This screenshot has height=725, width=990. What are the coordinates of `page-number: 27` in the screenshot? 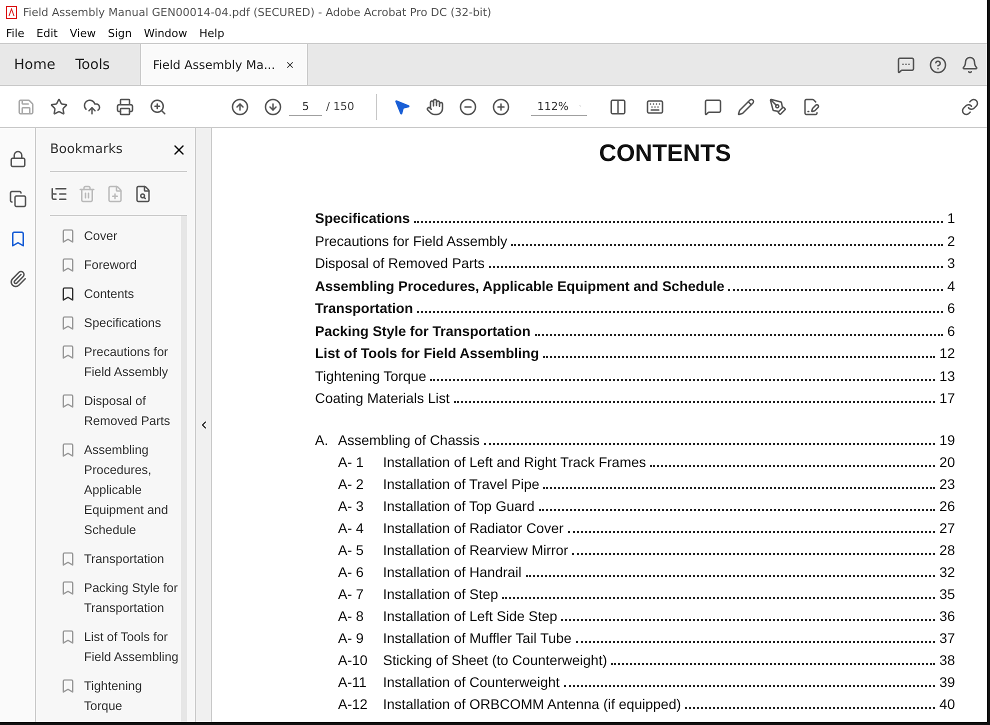 It's located at (947, 528).